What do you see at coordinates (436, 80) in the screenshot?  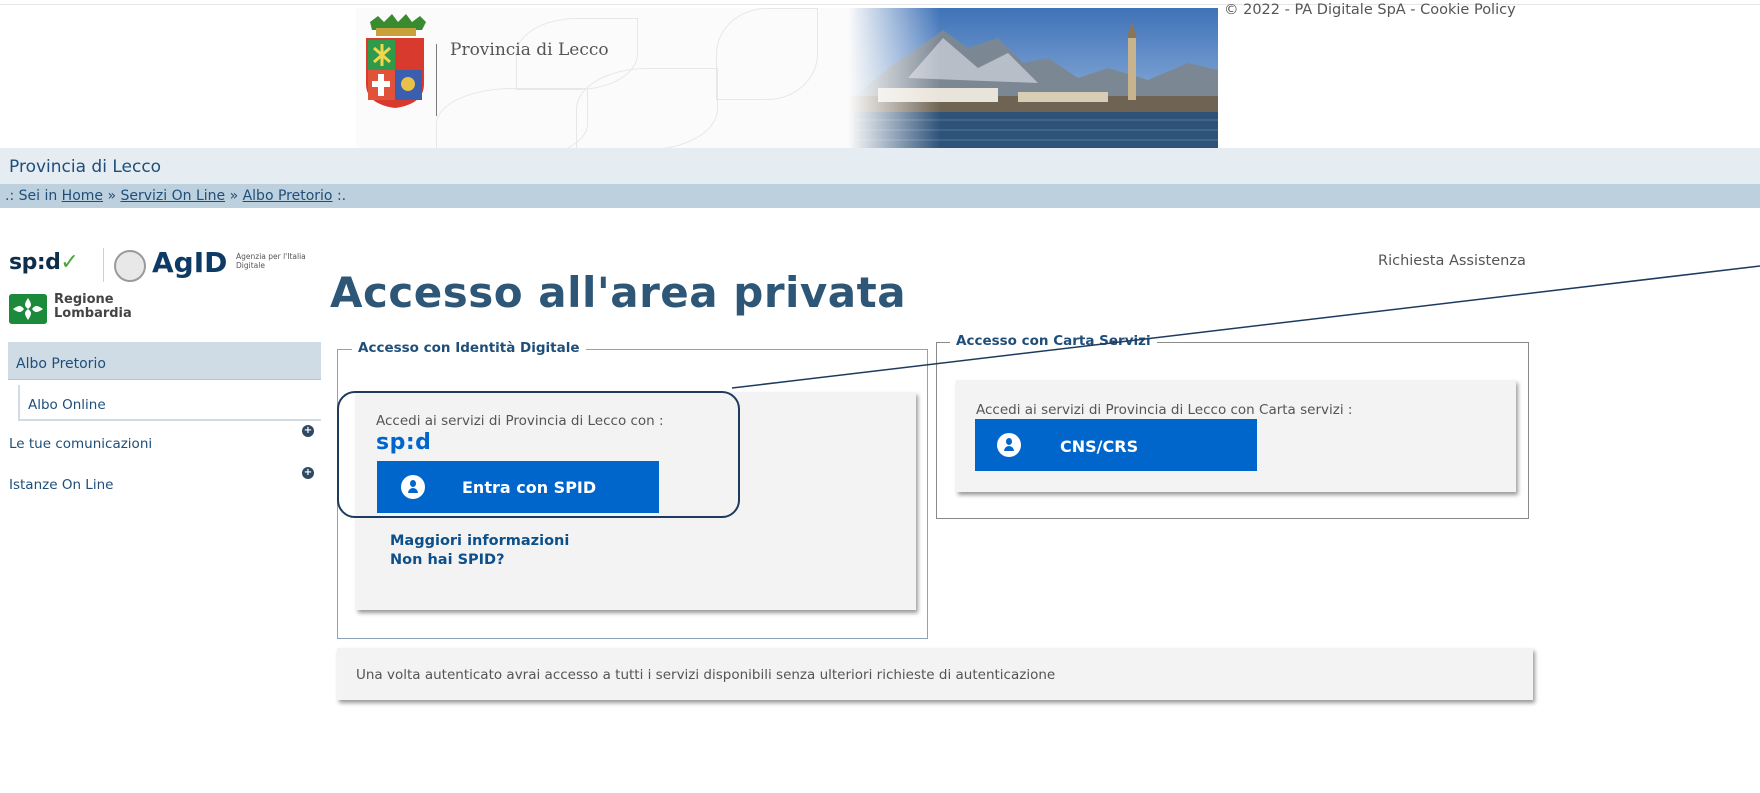 I see `logo-separator` at bounding box center [436, 80].